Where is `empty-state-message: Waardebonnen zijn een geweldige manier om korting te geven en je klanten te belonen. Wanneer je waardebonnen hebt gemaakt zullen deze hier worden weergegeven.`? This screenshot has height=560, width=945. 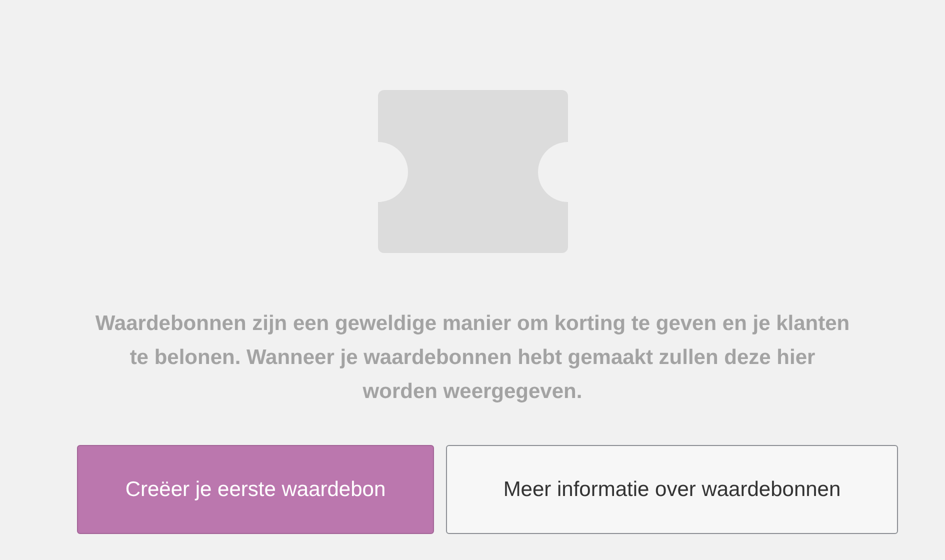 empty-state-message: Waardebonnen zijn een geweldige manier om korting te geven en je klanten te belonen. Wanneer je waardebonnen hebt gemaakt zullen deze hier worden weergegeven. is located at coordinates (472, 358).